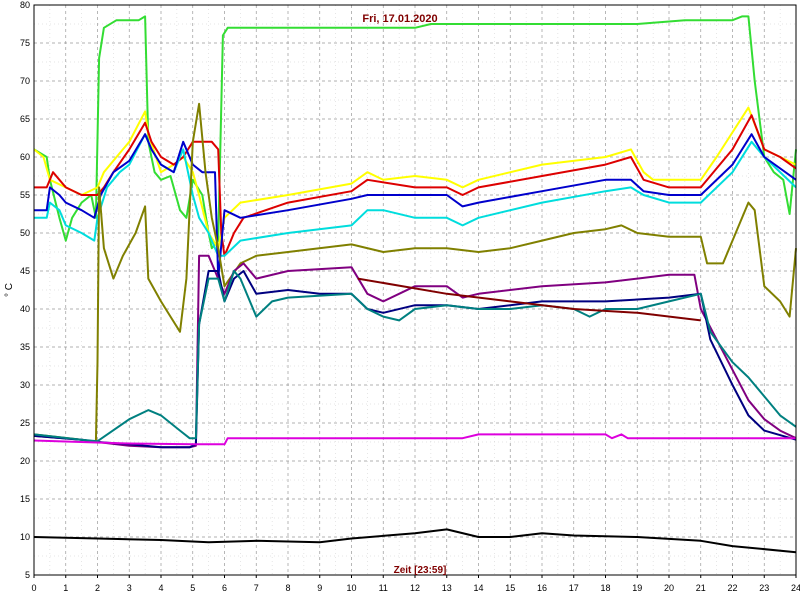 The image size is (800, 600). I want to click on y-tick-label: 55, so click(25, 195).